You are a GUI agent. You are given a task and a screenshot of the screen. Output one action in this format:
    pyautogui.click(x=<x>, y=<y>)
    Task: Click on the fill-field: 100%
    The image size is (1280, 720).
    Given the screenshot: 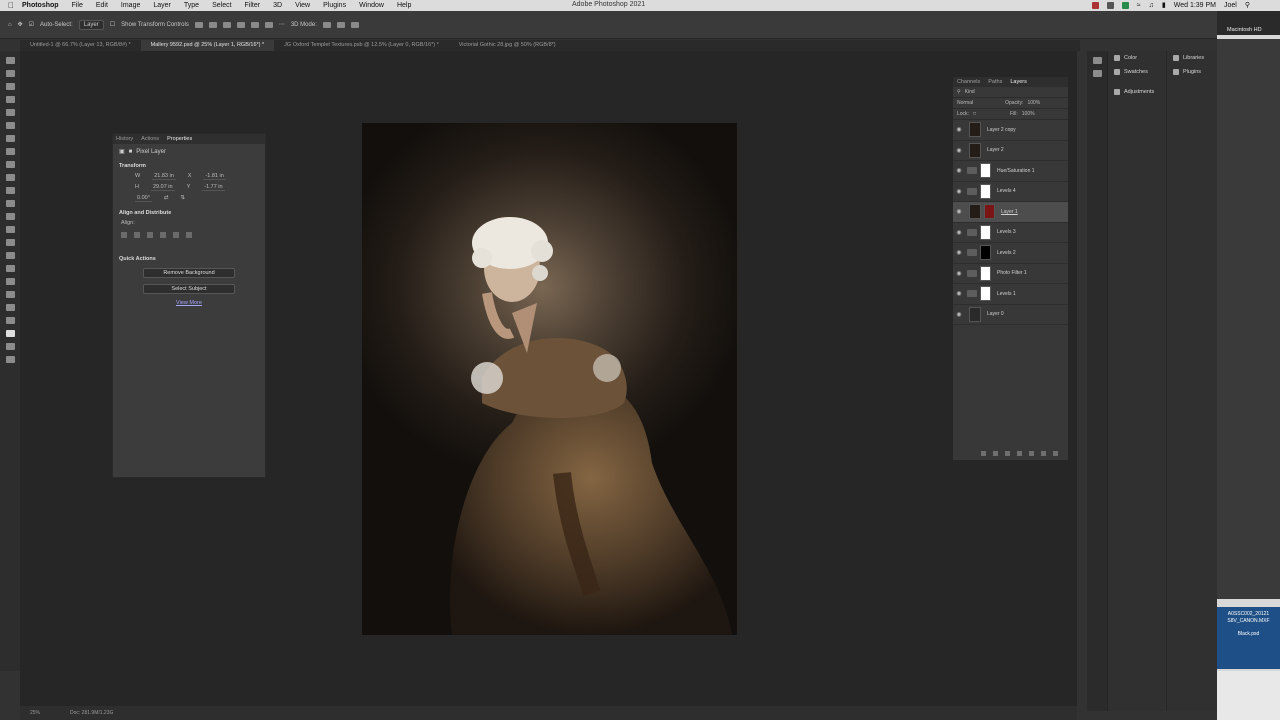 What is the action you would take?
    pyautogui.click(x=1028, y=114)
    